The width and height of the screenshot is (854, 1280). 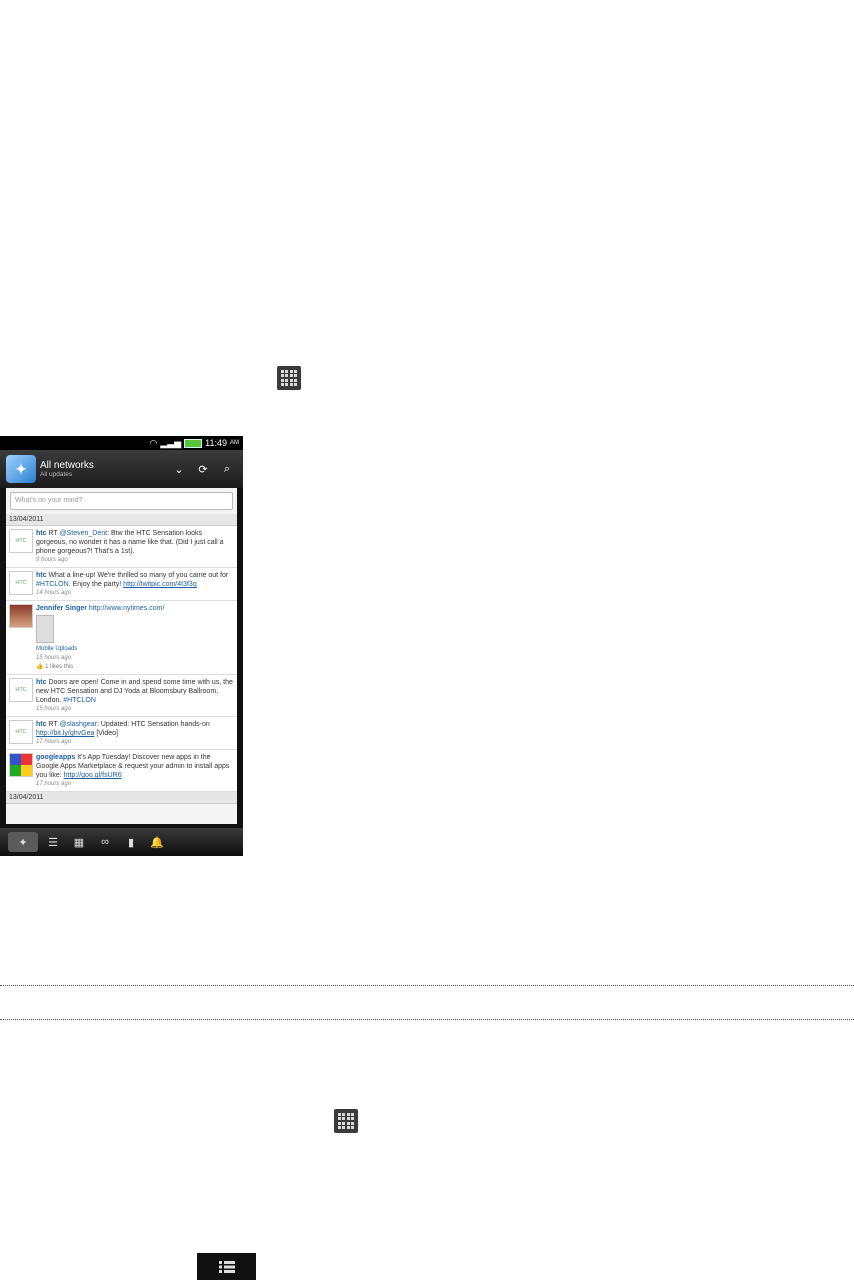 What do you see at coordinates (21, 469) in the screenshot?
I see `friend-stream-logo-icon: ✦` at bounding box center [21, 469].